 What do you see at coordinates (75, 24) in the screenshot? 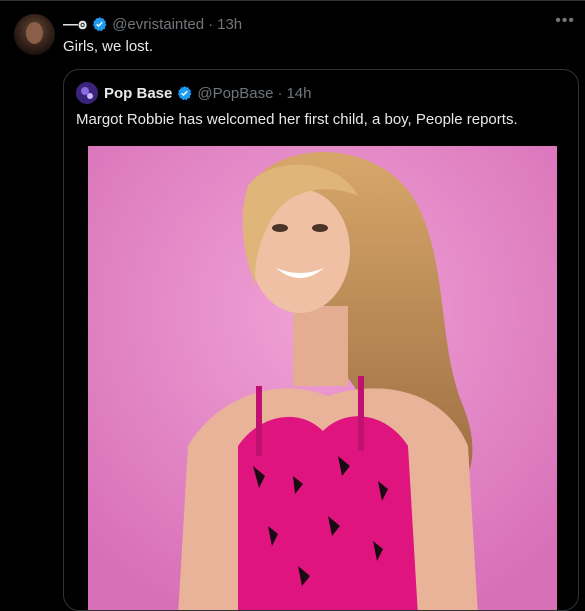
I see `display-name: —ꙩ` at bounding box center [75, 24].